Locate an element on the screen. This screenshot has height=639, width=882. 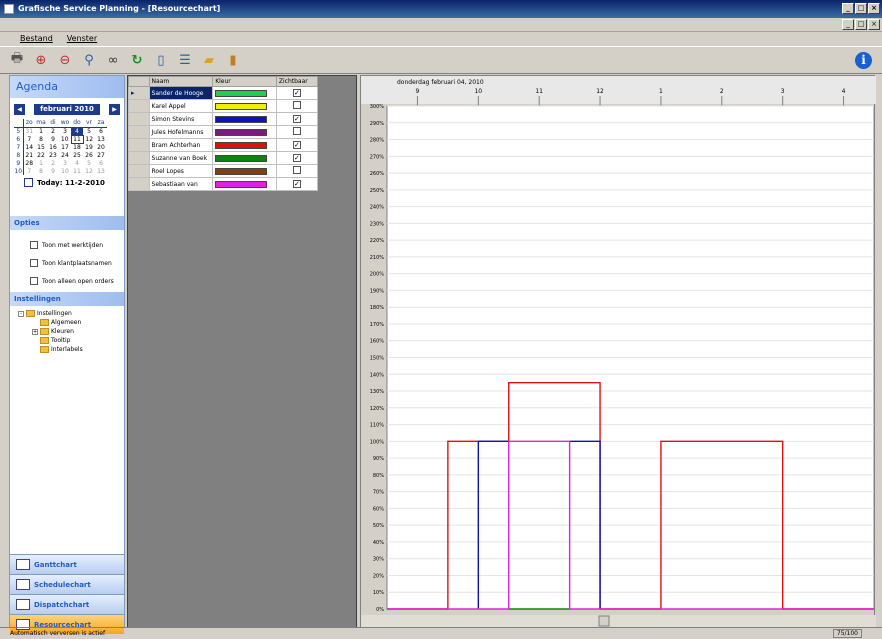
calendar-day: 3 is located at coordinates (65, 131).